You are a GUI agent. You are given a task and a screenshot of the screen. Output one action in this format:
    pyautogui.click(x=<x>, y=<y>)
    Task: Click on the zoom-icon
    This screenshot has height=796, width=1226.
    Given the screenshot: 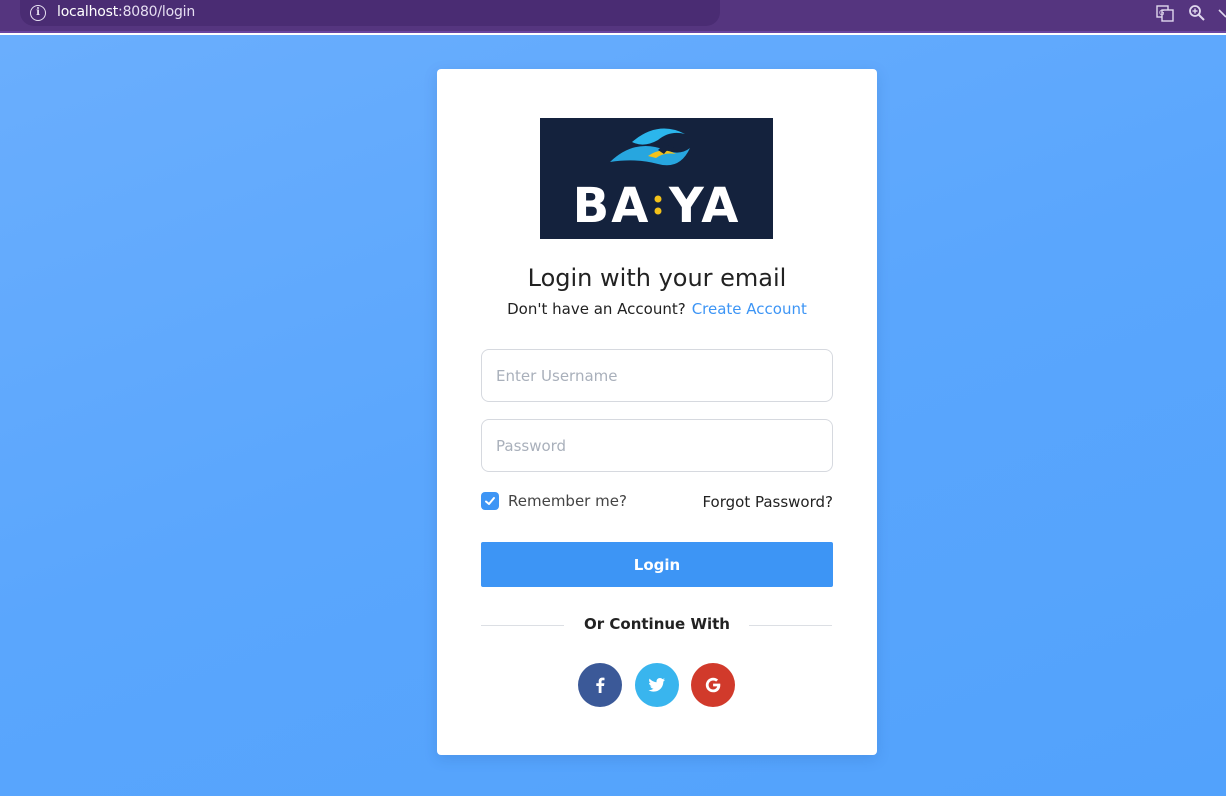 What is the action you would take?
    pyautogui.click(x=1197, y=13)
    